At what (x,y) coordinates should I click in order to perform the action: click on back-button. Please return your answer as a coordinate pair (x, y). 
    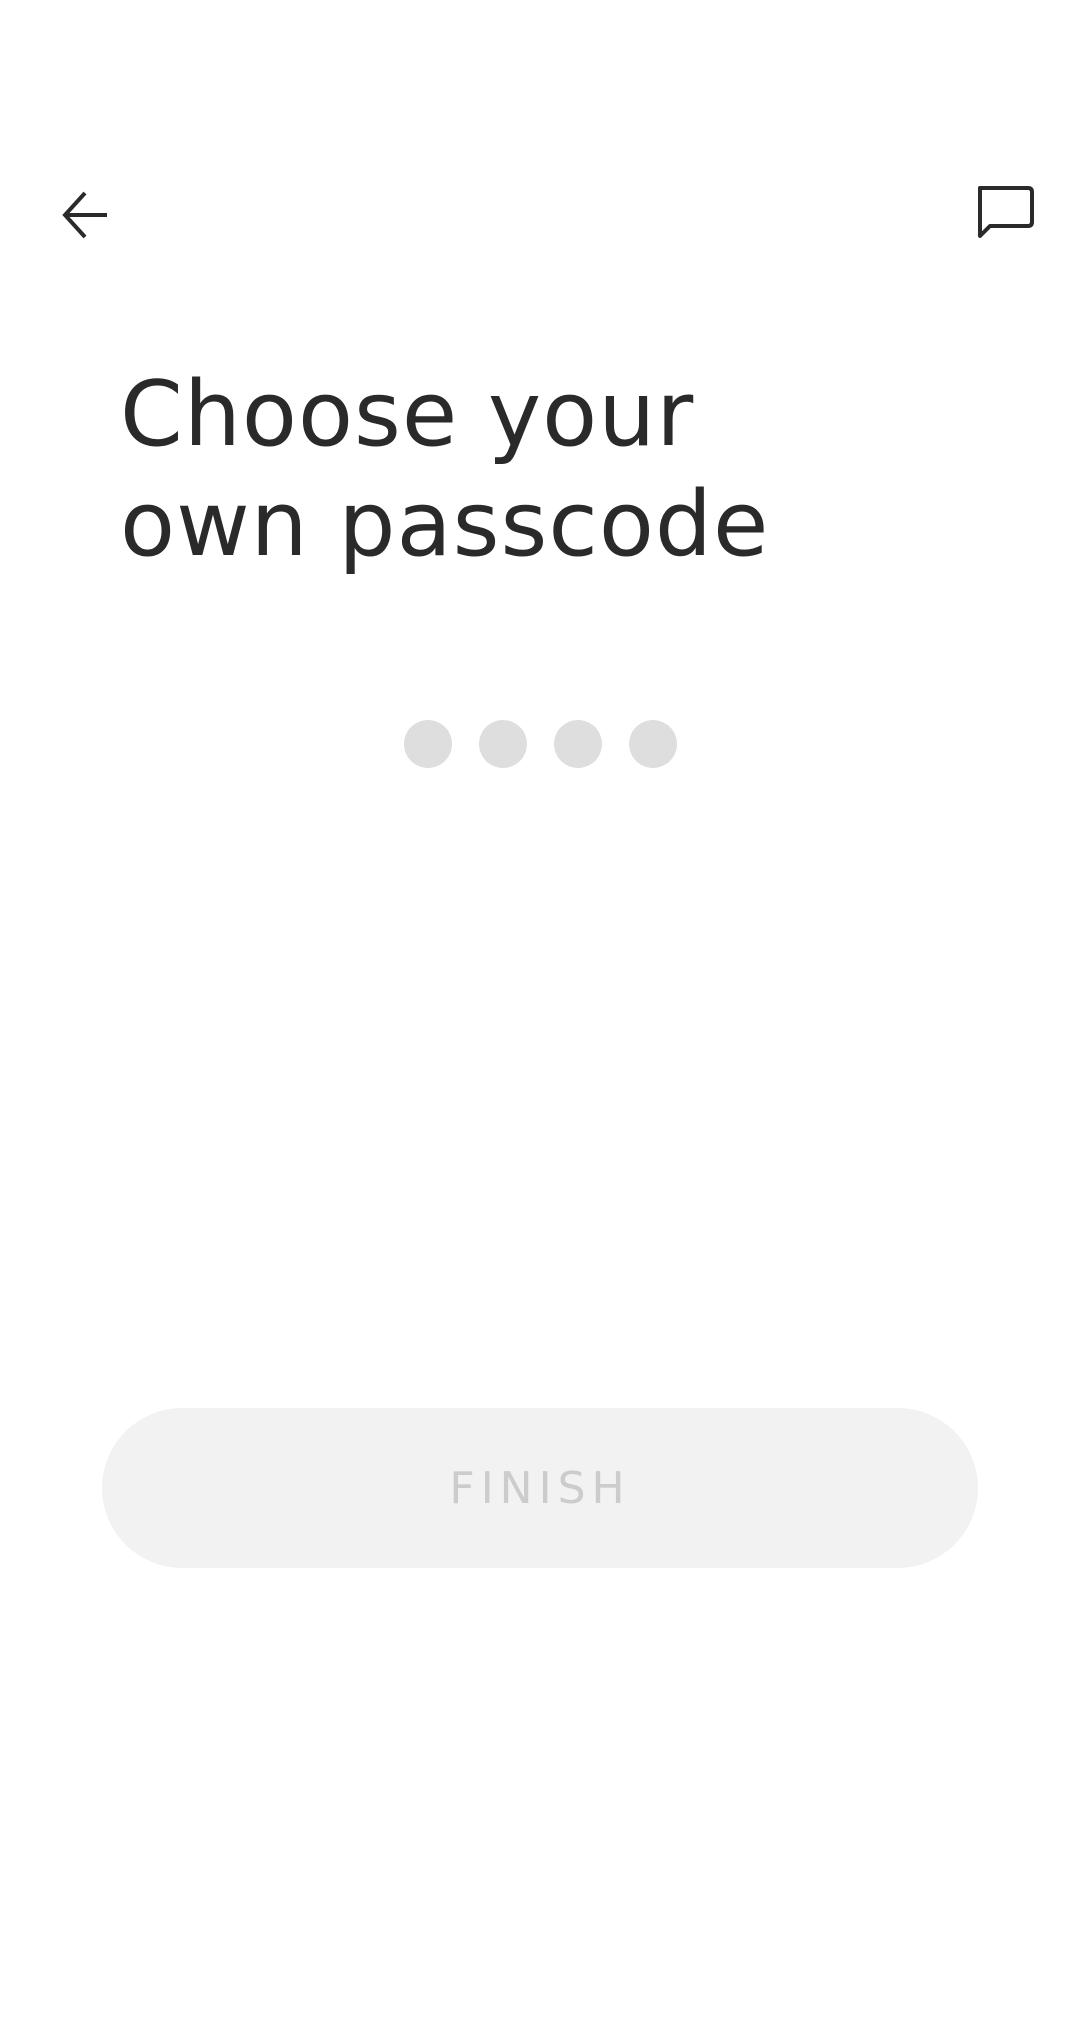
    Looking at the image, I should click on (85, 215).